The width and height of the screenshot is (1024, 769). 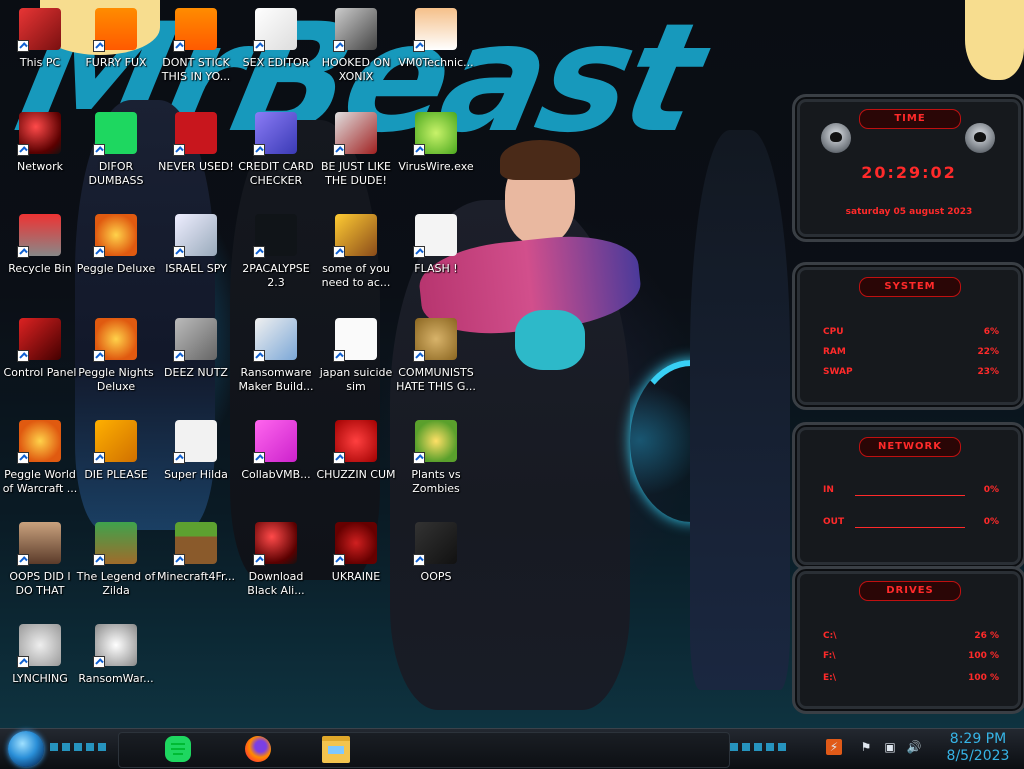 What do you see at coordinates (355, 236) in the screenshot?
I see `beaver-icon` at bounding box center [355, 236].